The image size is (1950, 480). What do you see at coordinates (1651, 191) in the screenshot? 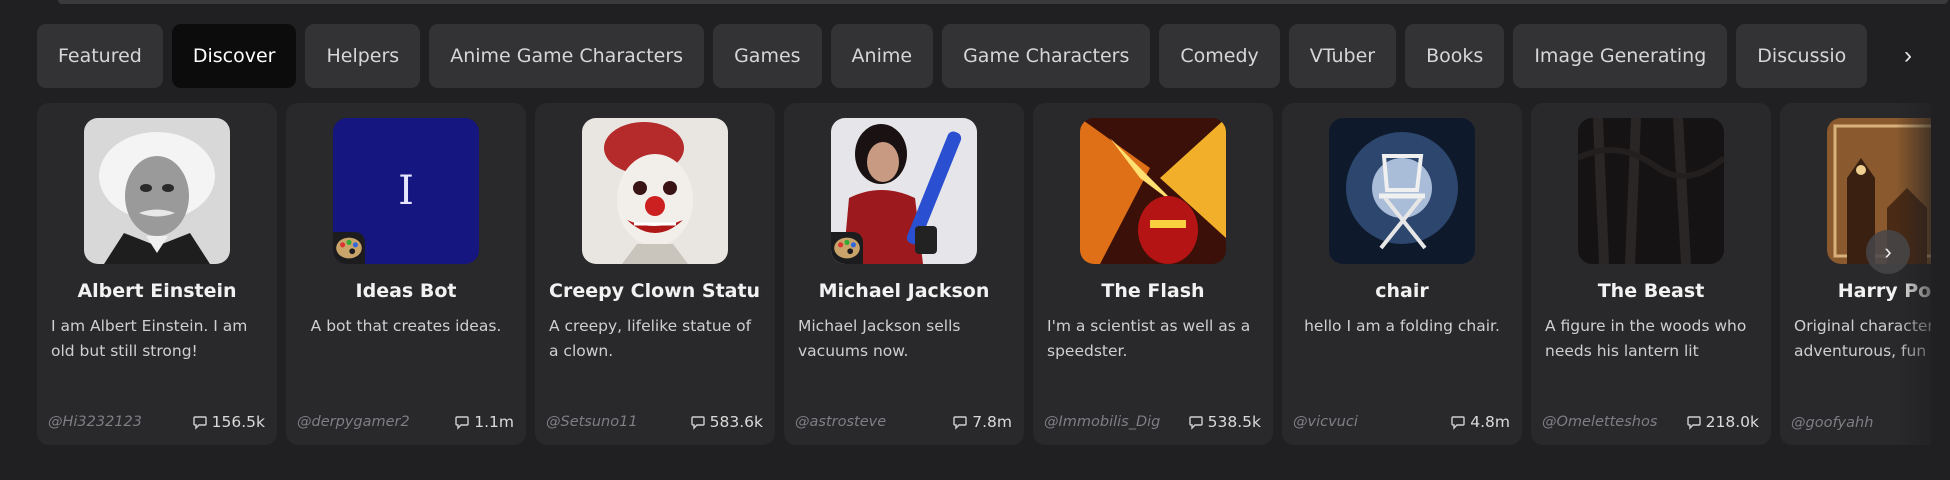
I see `the-beast-avatar` at bounding box center [1651, 191].